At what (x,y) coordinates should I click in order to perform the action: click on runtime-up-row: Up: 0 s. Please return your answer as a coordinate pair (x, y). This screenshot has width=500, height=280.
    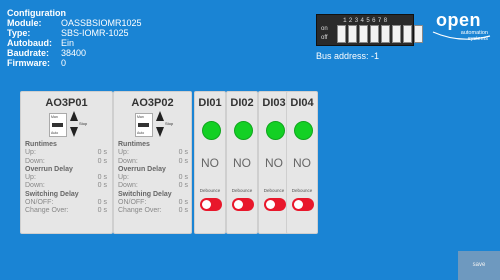
    Looking at the image, I should click on (153, 153).